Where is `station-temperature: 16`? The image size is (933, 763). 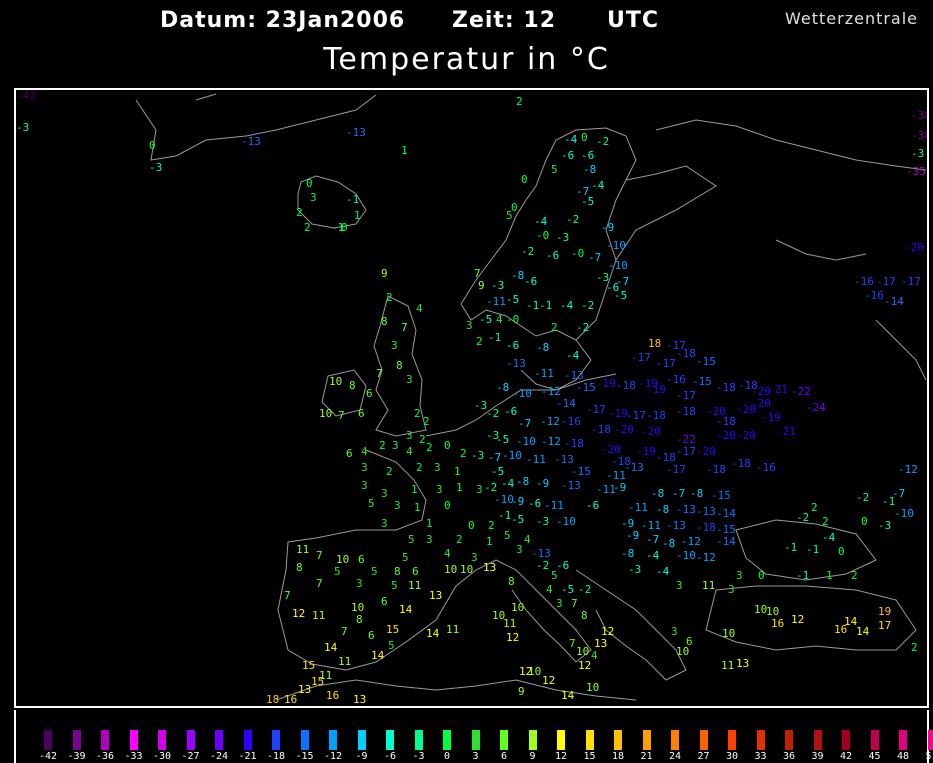
station-temperature: 16 is located at coordinates (778, 623).